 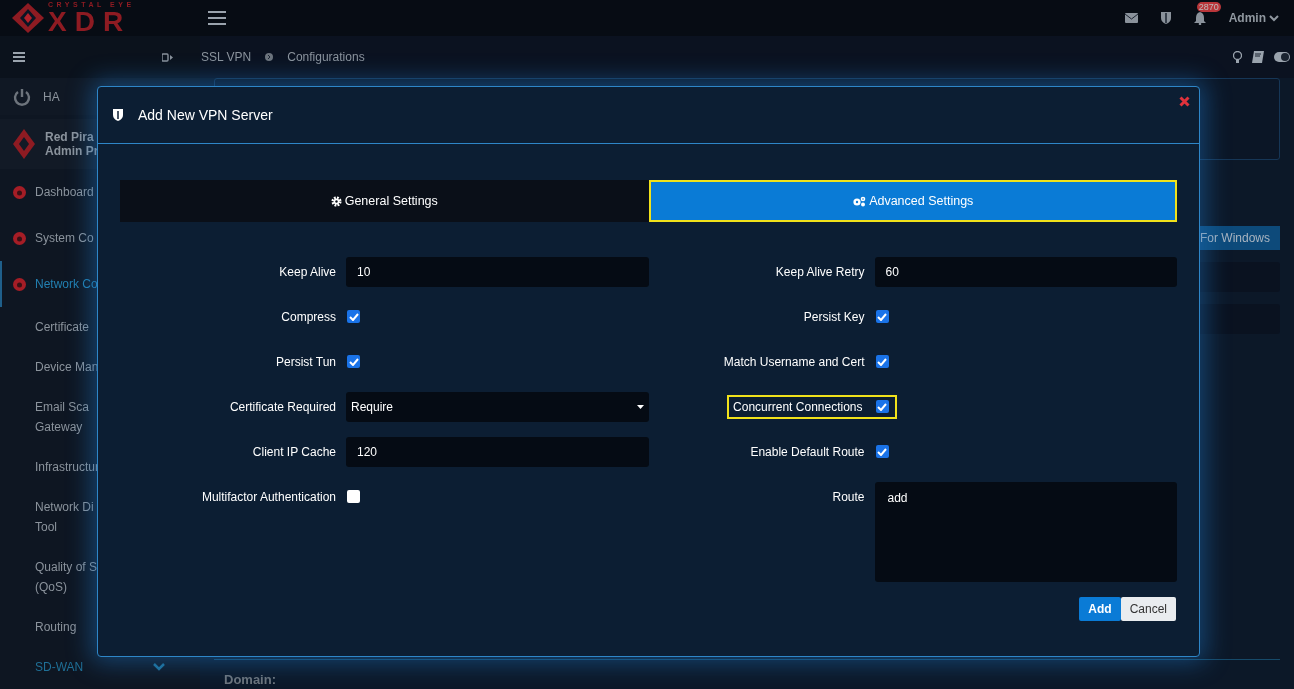 I want to click on profile-text: Red Pira, so click(x=70, y=136).